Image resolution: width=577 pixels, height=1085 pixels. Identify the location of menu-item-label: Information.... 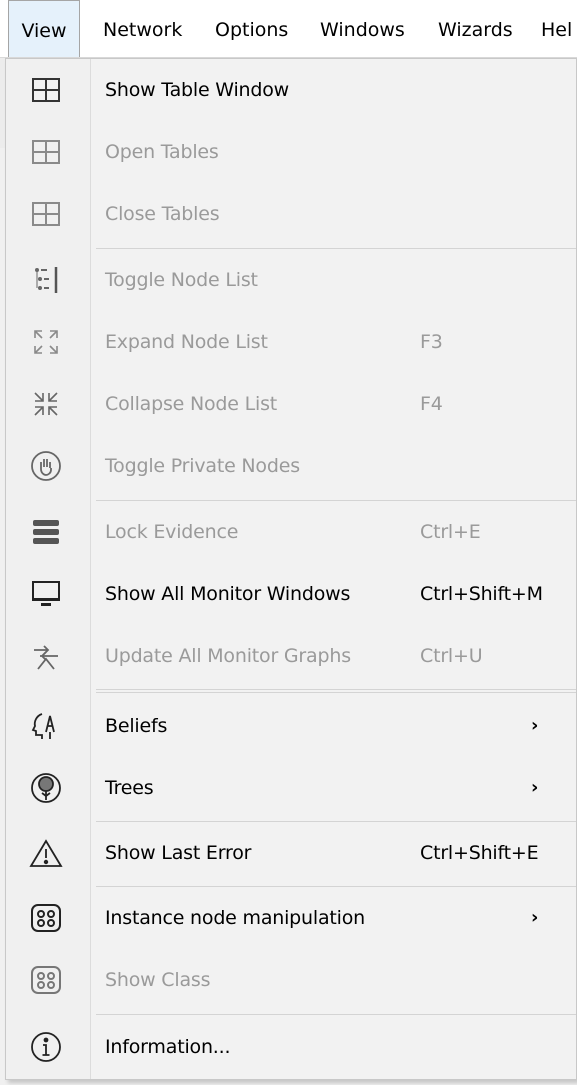
(168, 1047).